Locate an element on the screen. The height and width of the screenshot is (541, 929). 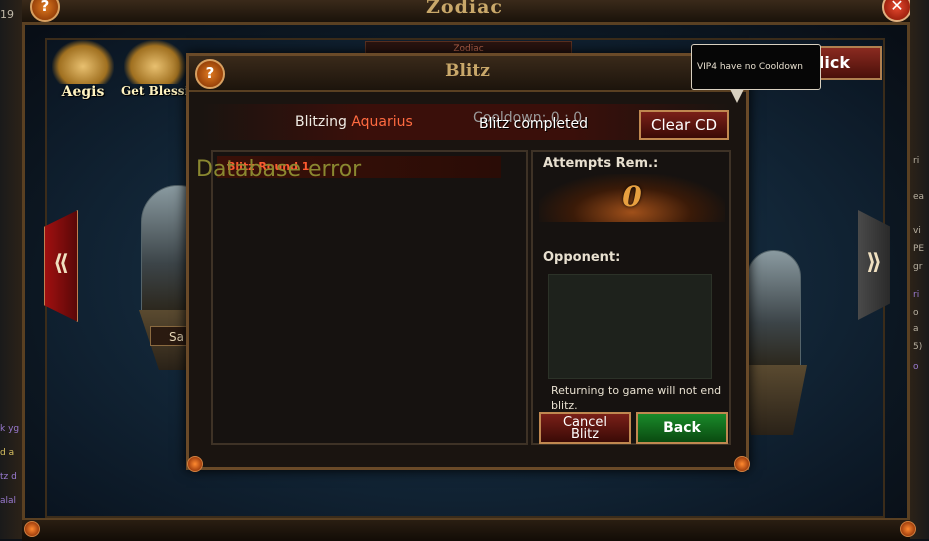
warning-text: Returning to game will not end blitz. is located at coordinates (636, 398).